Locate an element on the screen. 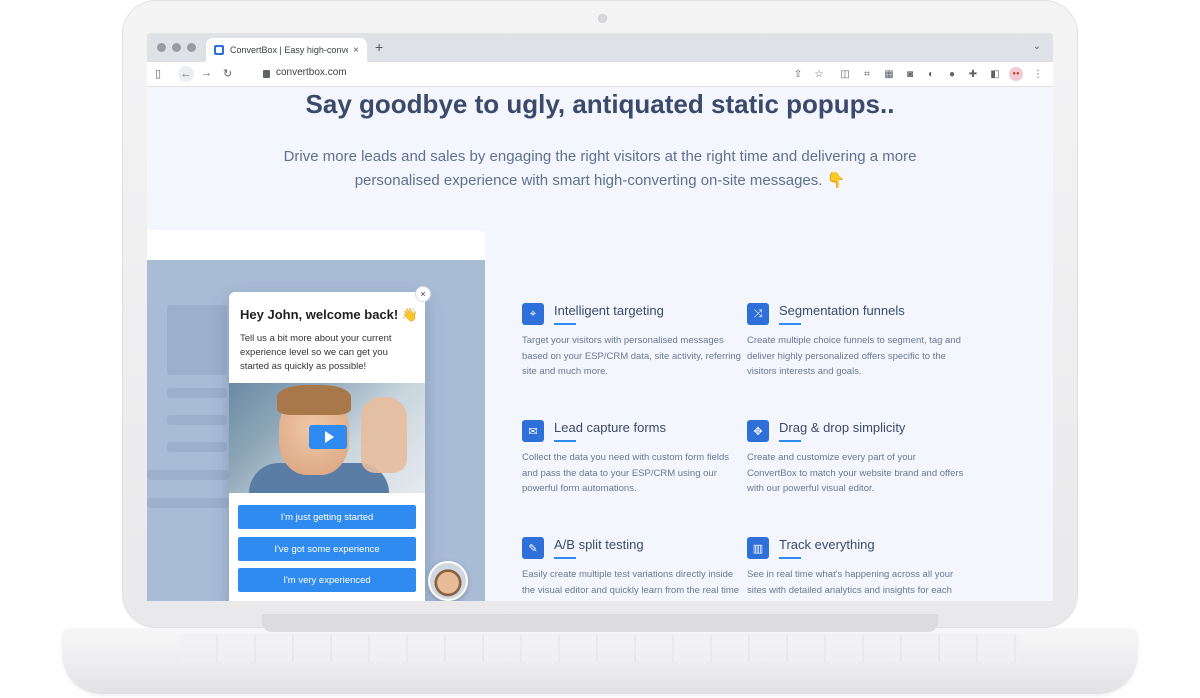 This screenshot has height=698, width=1200. laptop-hinge is located at coordinates (600, 623).